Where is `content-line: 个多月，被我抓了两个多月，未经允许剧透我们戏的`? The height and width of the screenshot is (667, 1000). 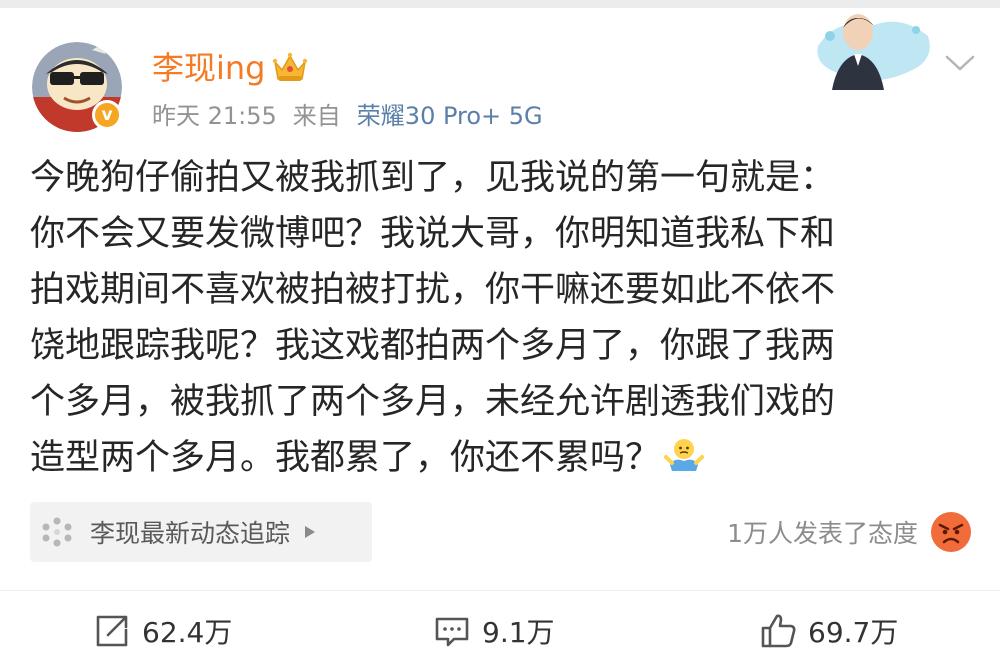 content-line: 个多月，被我抓了两个多月，未经允许剧透我们戏的 is located at coordinates (433, 402).